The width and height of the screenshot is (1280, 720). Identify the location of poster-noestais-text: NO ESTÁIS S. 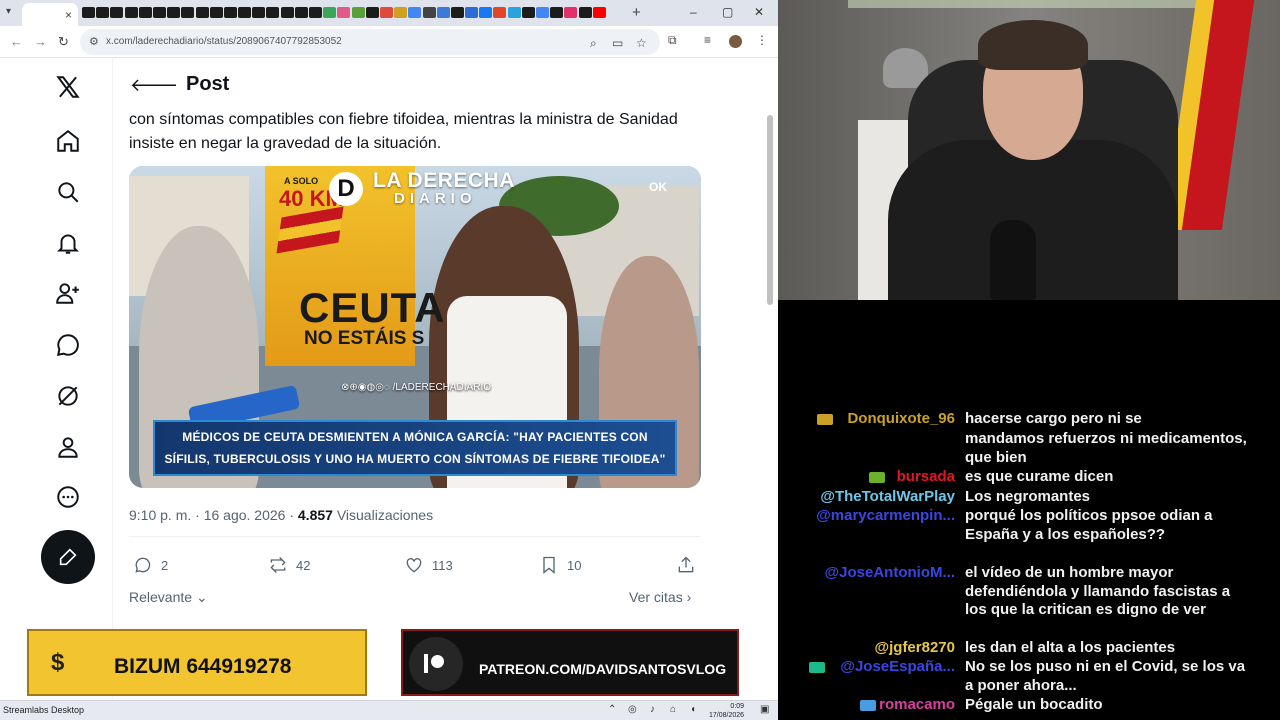
(364, 338).